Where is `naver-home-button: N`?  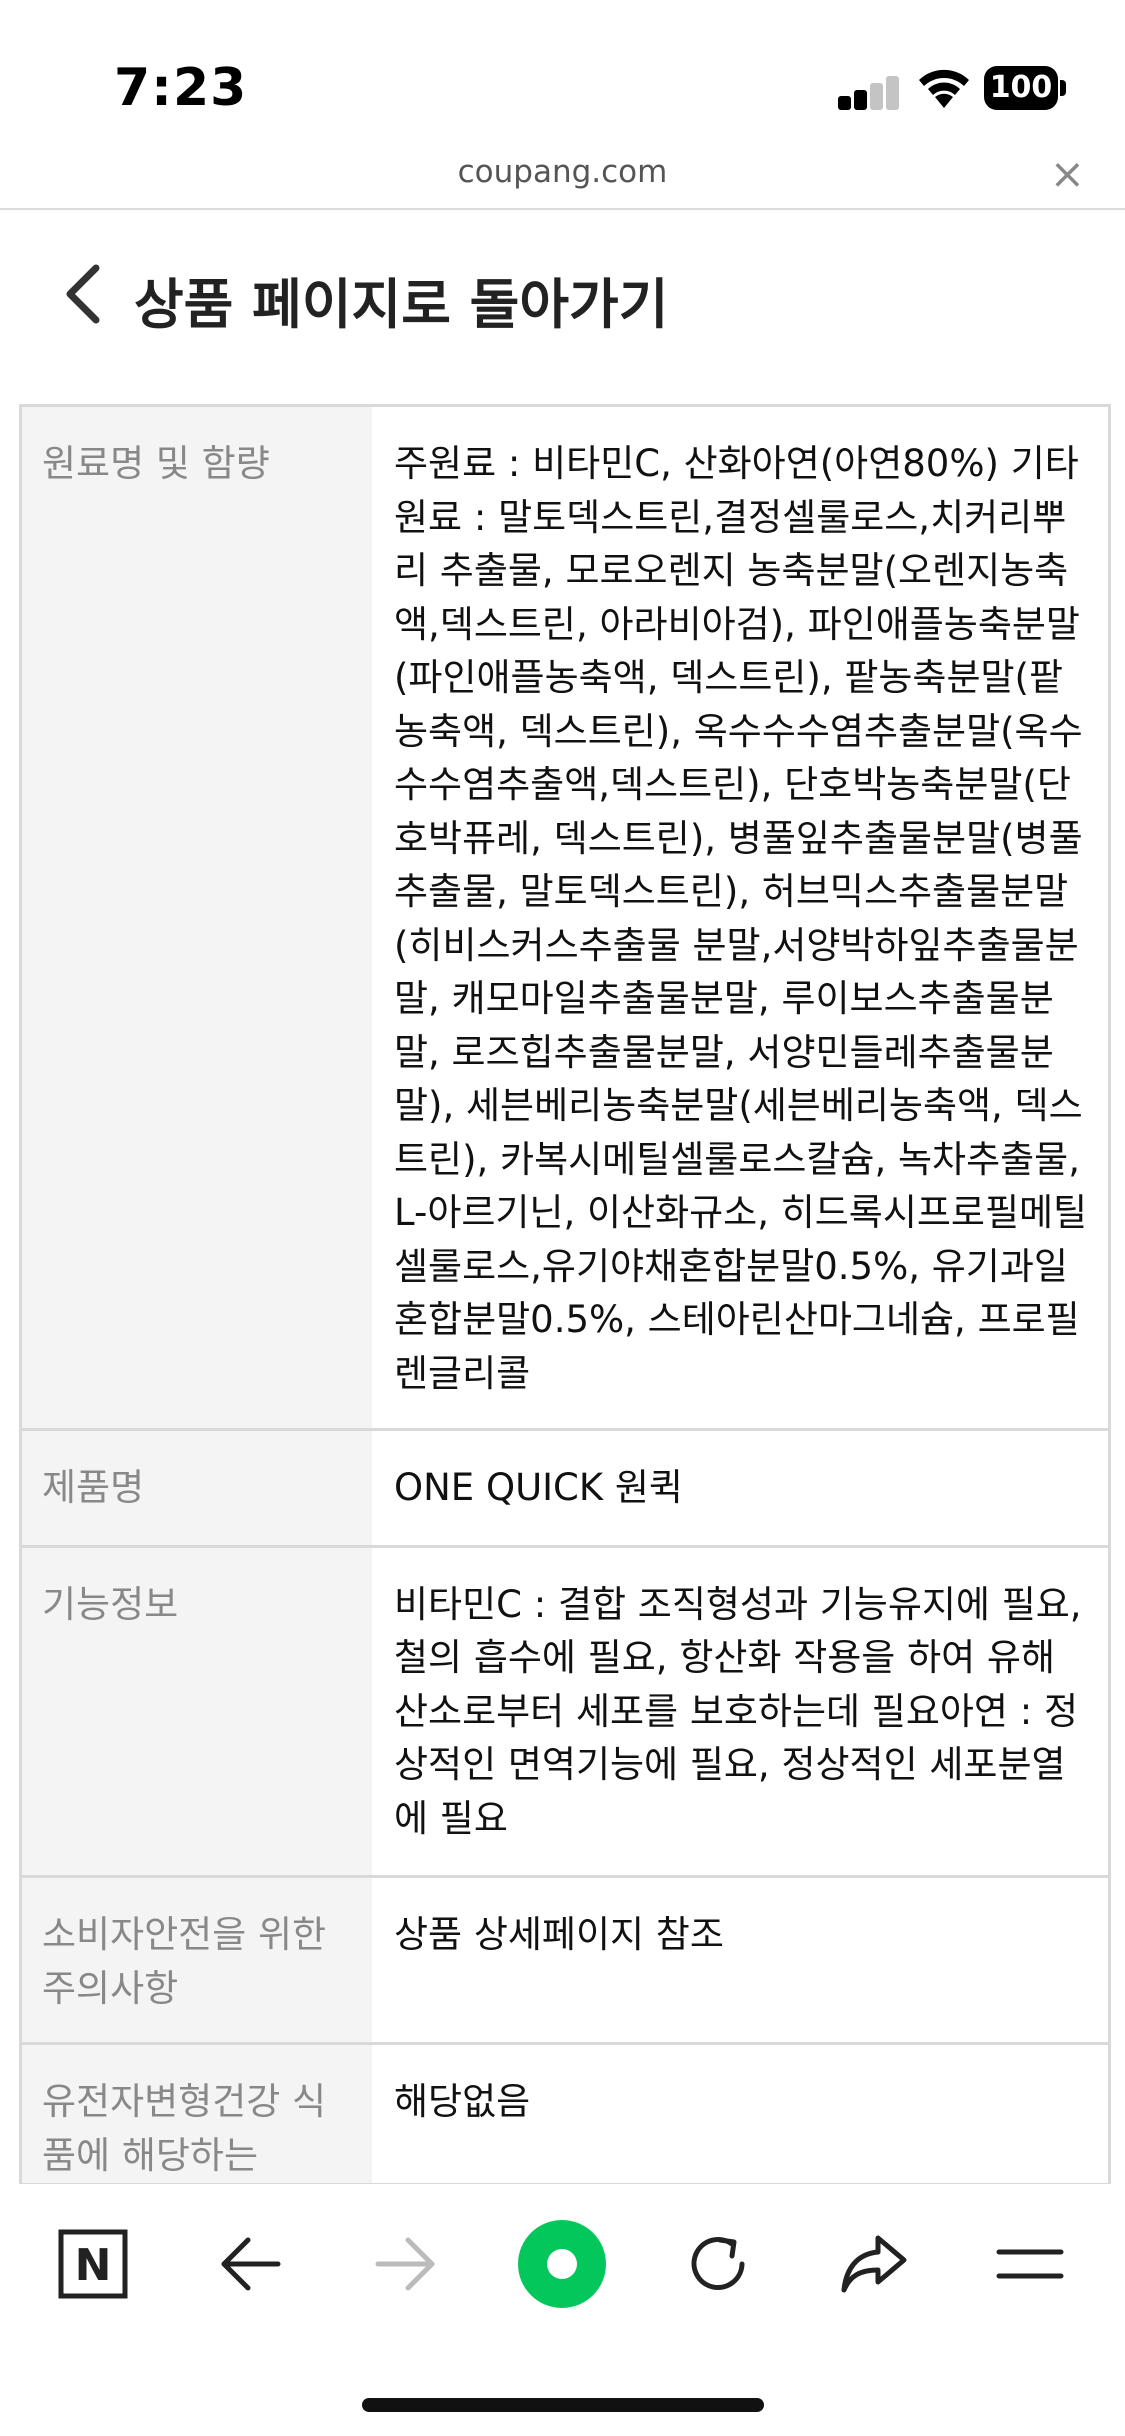 naver-home-button: N is located at coordinates (93, 2264).